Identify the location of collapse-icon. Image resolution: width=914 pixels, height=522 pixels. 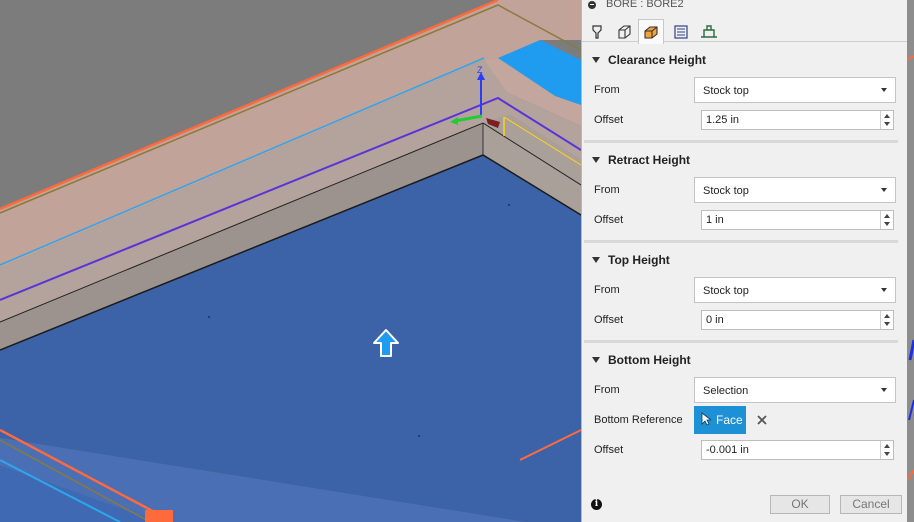
(592, 4).